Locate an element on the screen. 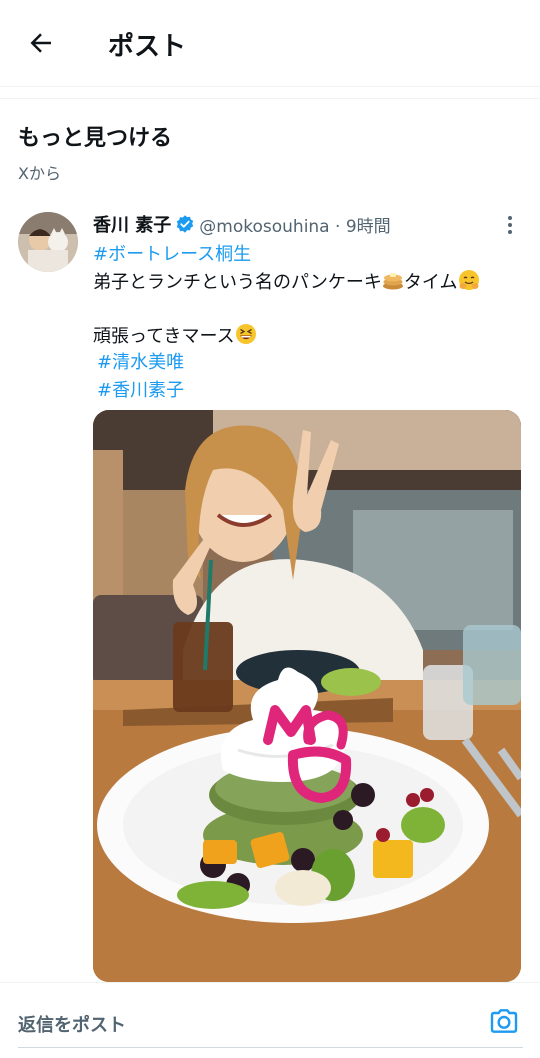 The height and width of the screenshot is (1058, 540). post-text: 頑張ってきマース is located at coordinates (164, 336).